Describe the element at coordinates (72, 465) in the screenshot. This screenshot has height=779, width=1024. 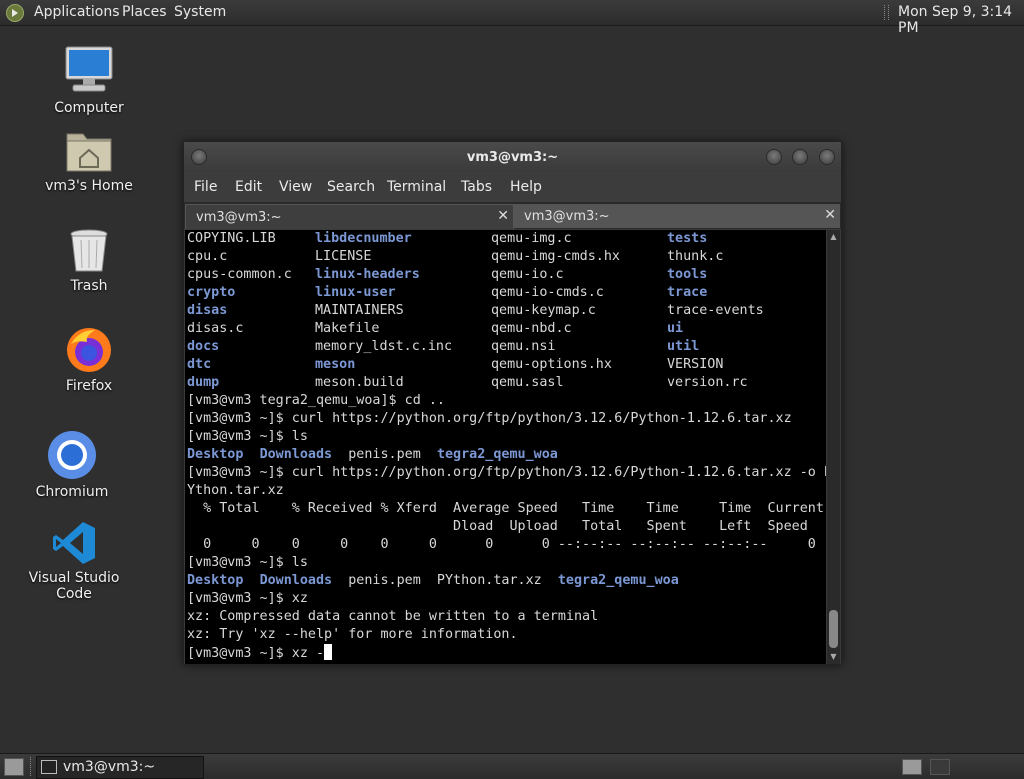
I see `desktop-icon-chromium: Chromium` at that location.